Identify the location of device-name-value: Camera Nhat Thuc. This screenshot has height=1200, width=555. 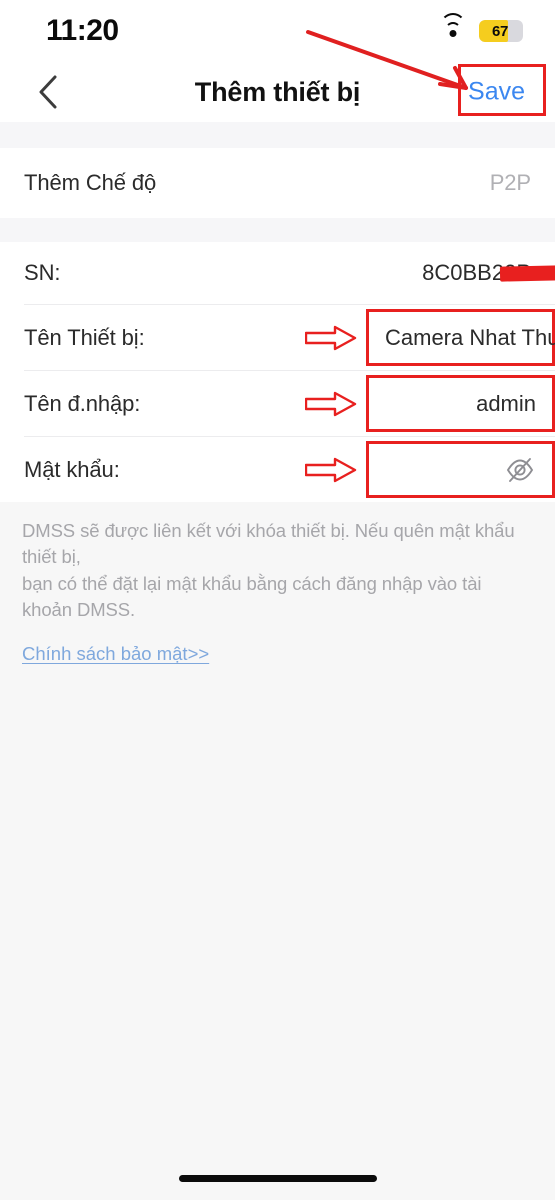
(470, 337).